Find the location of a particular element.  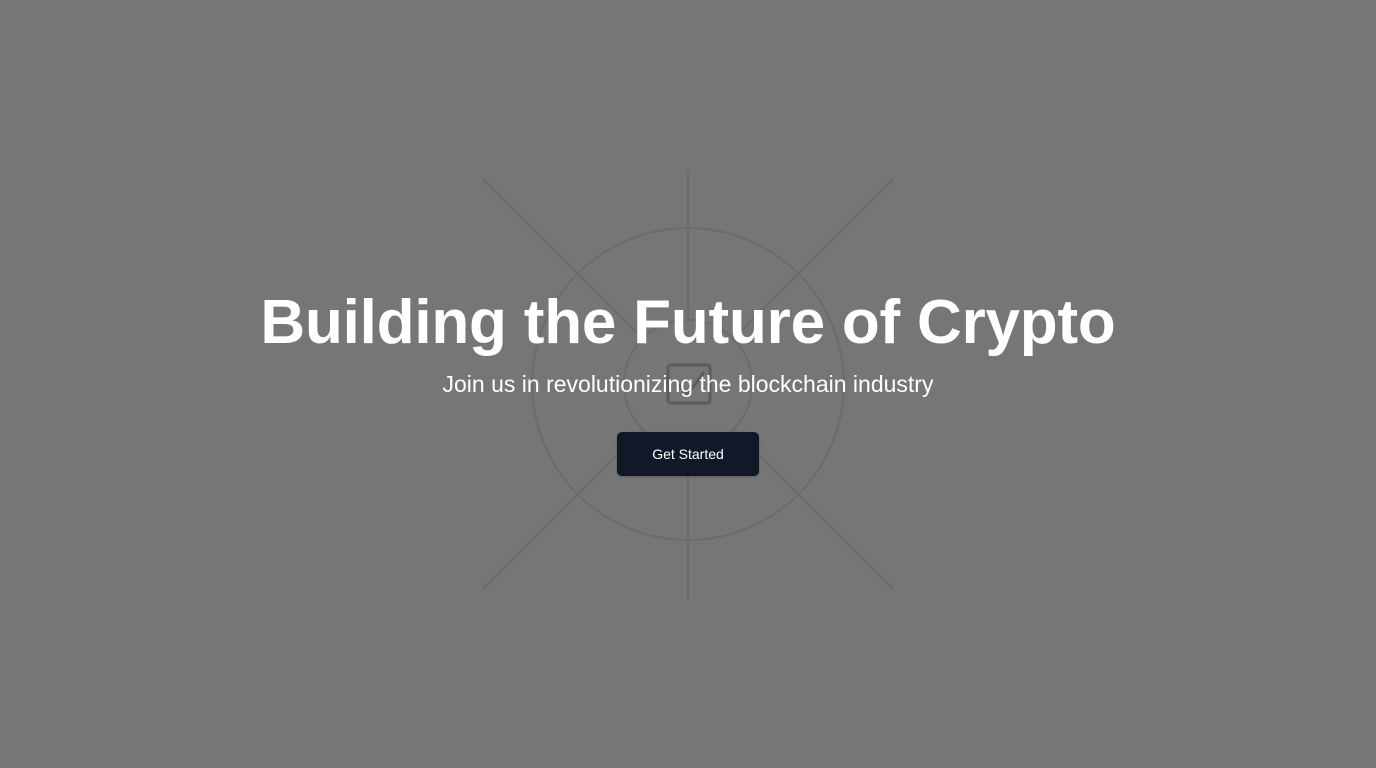

get-started-button: Get Started is located at coordinates (688, 454).